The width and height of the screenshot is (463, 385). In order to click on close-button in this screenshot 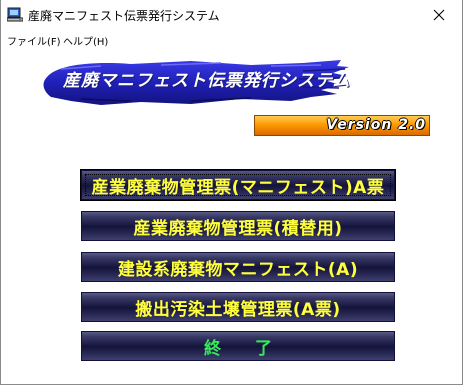, I will do `click(439, 15)`.